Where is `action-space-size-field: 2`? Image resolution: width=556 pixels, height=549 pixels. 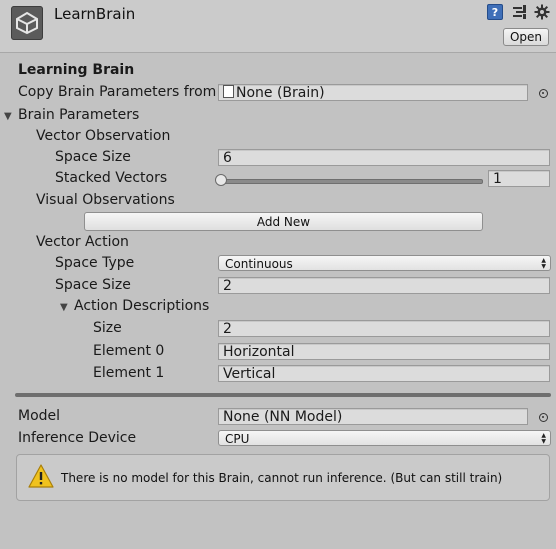
action-space-size-field: 2 is located at coordinates (384, 285).